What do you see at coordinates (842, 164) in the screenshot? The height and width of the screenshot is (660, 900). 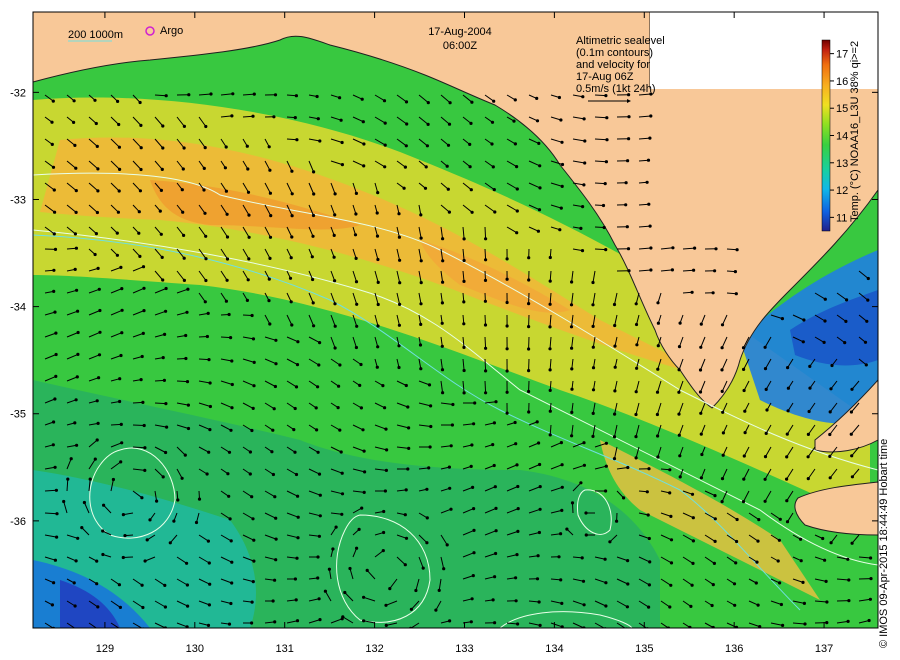 I see `colorbar-tick-label: 13` at bounding box center [842, 164].